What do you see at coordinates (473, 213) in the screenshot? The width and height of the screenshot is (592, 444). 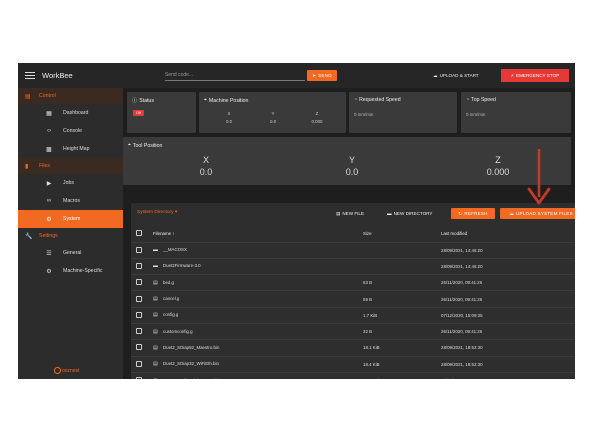 I see `refresh-button: ↻ REFRESH` at bounding box center [473, 213].